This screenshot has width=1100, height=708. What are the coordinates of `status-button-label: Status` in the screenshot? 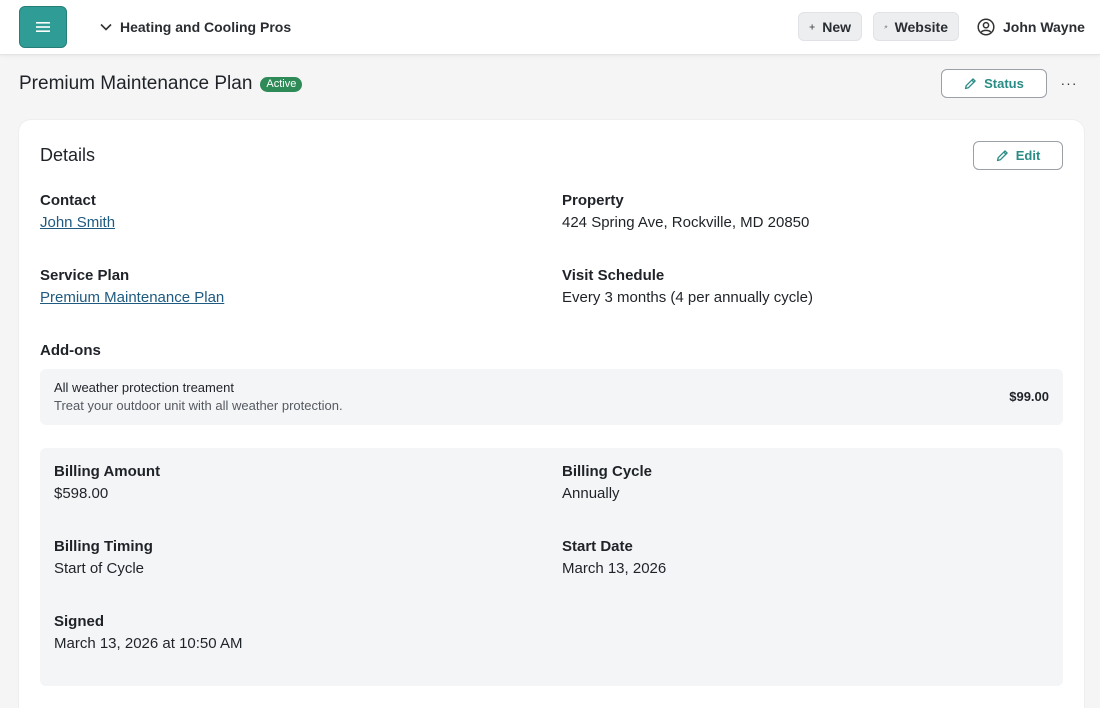 It's located at (1004, 83).